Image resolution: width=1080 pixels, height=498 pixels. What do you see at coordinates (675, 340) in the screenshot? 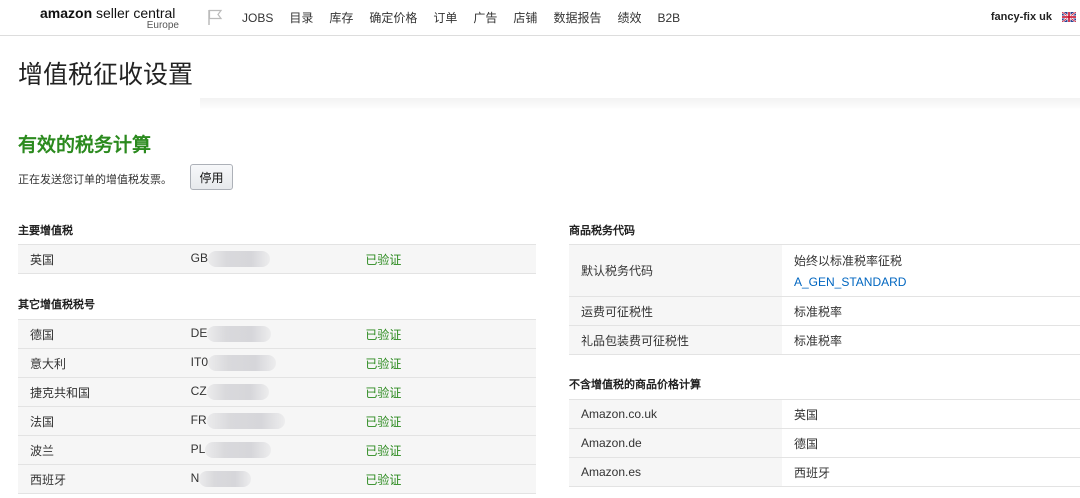
I see `giftwrap-taxability-label: 礼品包装费可征税性` at bounding box center [675, 340].